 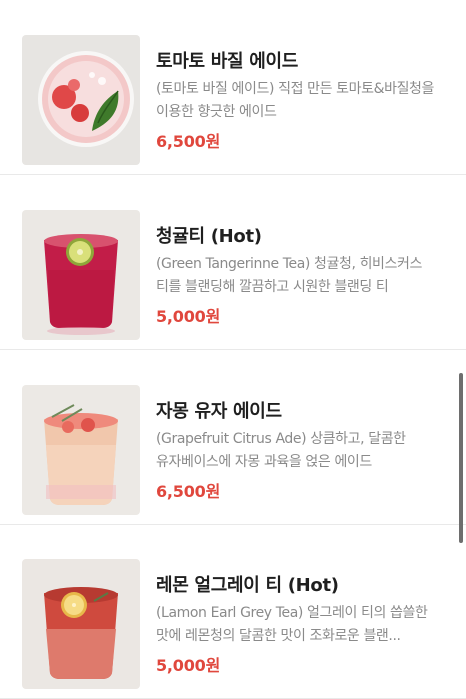 I want to click on menu-item-name: 토마토 바질 에이드, so click(x=227, y=61).